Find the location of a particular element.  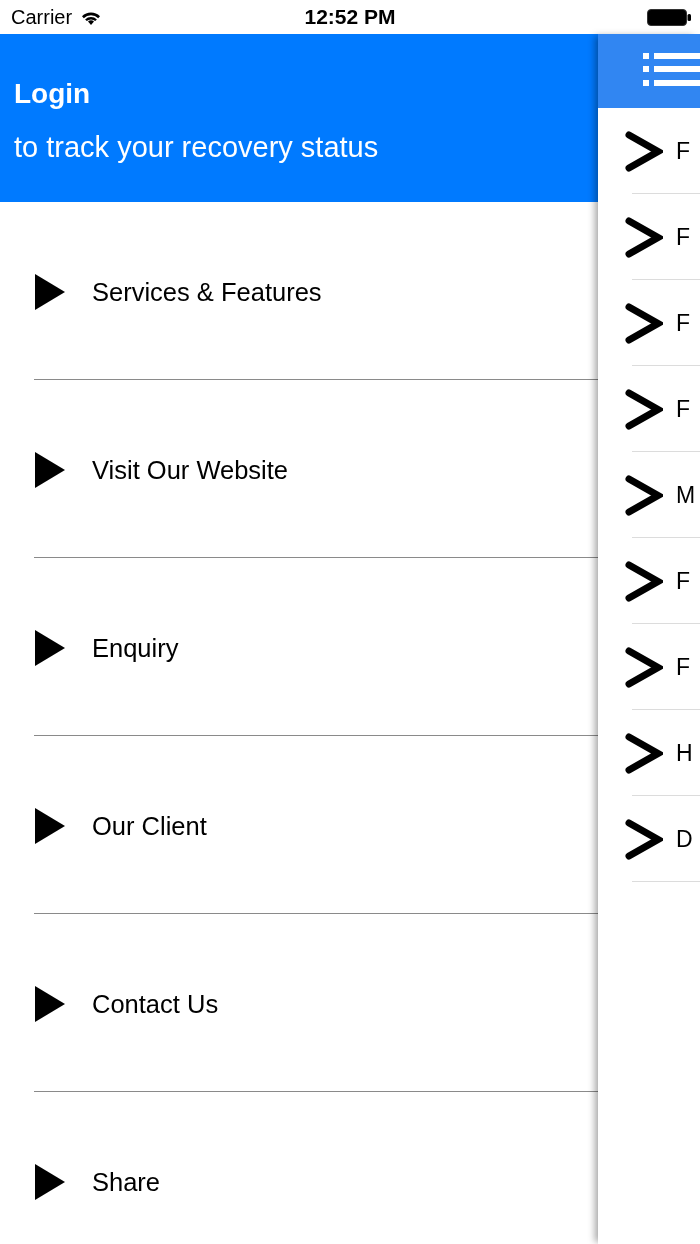

time-label: 12:52 PM is located at coordinates (350, 17).